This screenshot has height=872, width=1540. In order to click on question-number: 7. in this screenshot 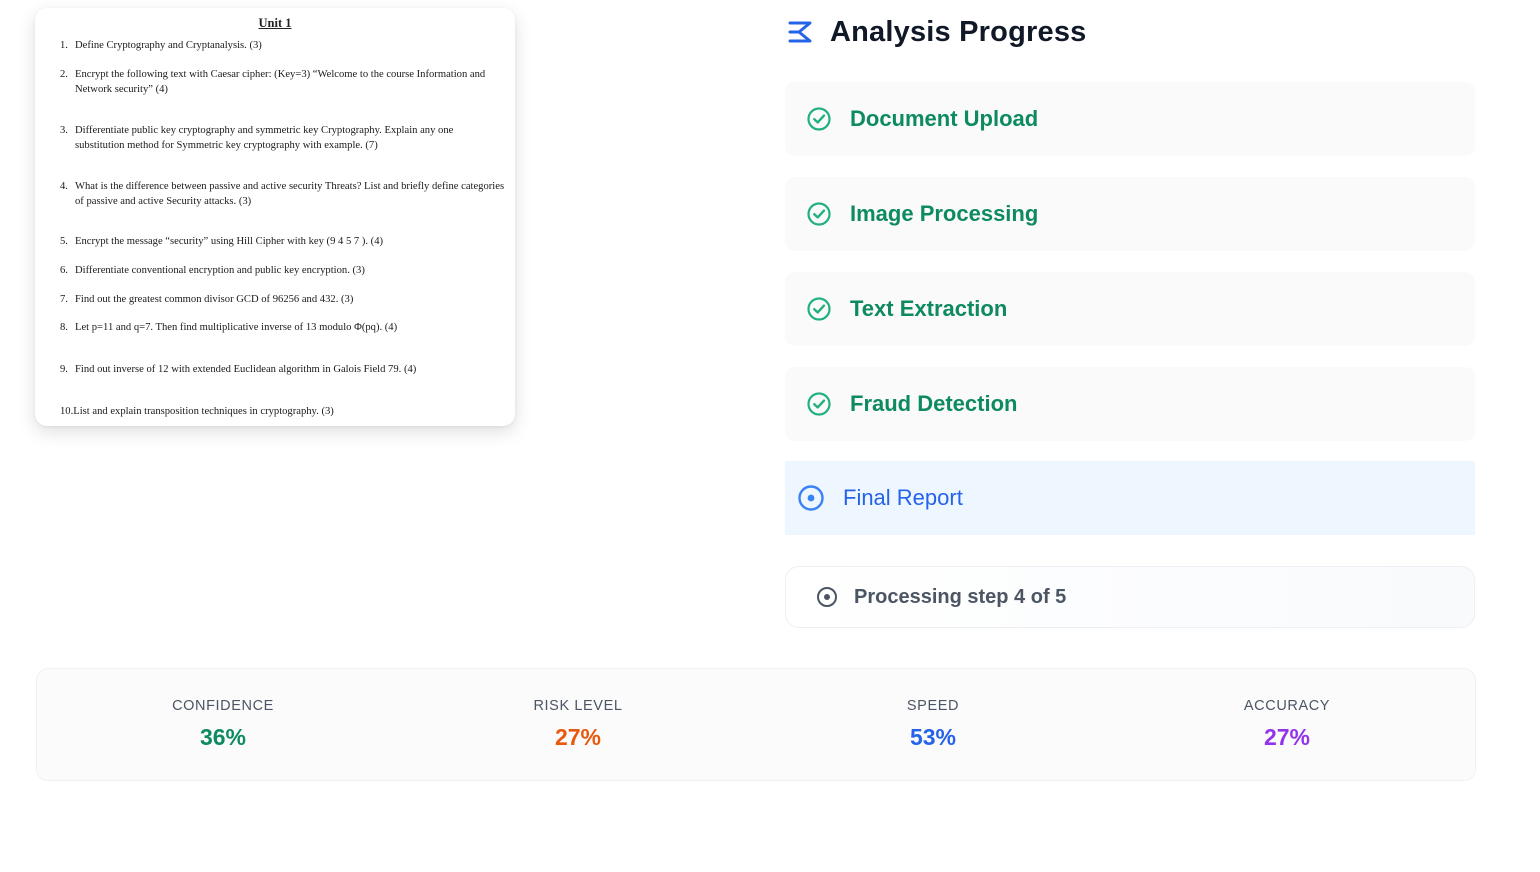, I will do `click(64, 299)`.